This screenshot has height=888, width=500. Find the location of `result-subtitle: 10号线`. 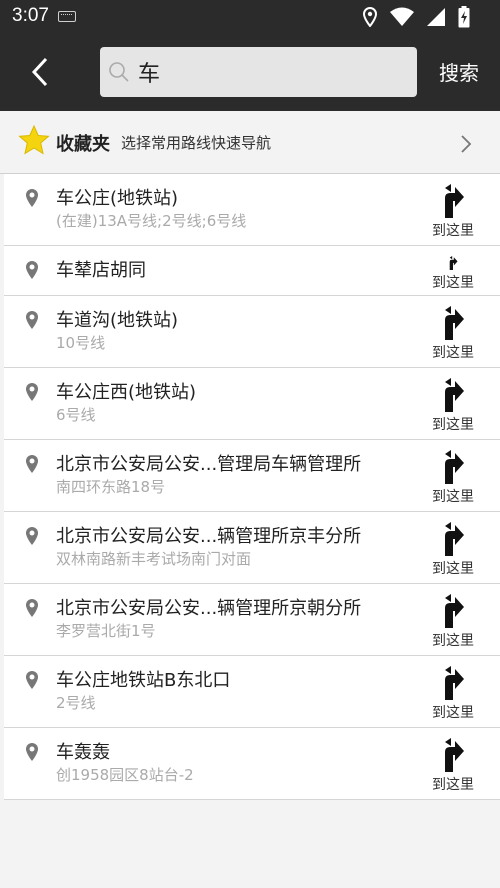

result-subtitle: 10号线 is located at coordinates (81, 343).